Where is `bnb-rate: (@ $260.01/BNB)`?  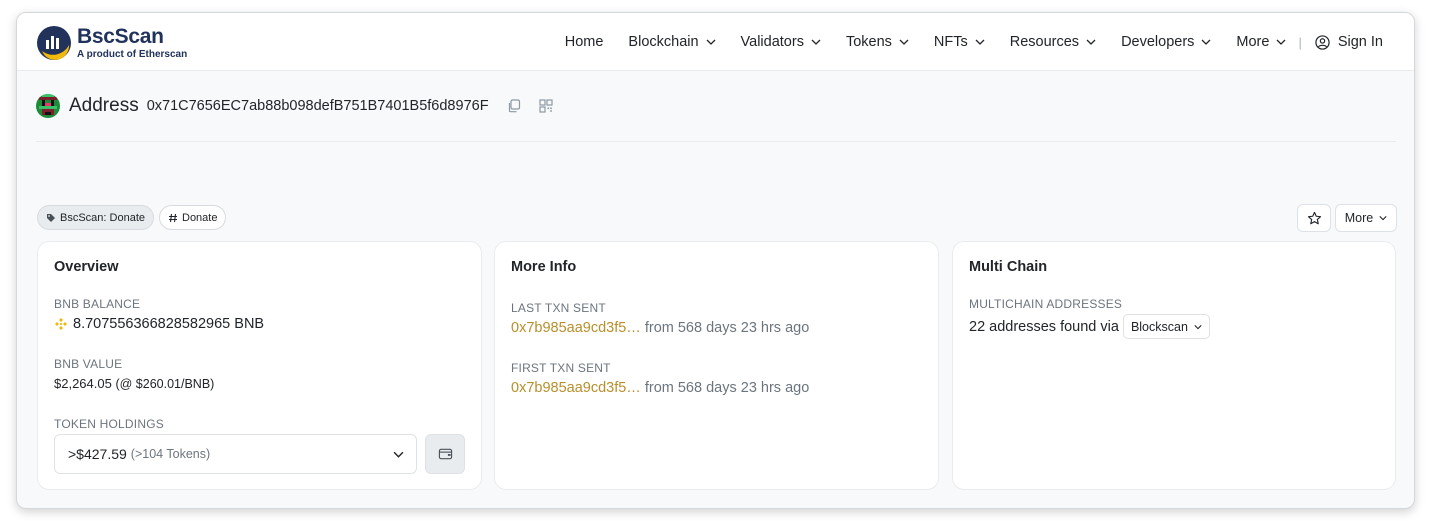 bnb-rate: (@ $260.01/BNB) is located at coordinates (165, 383).